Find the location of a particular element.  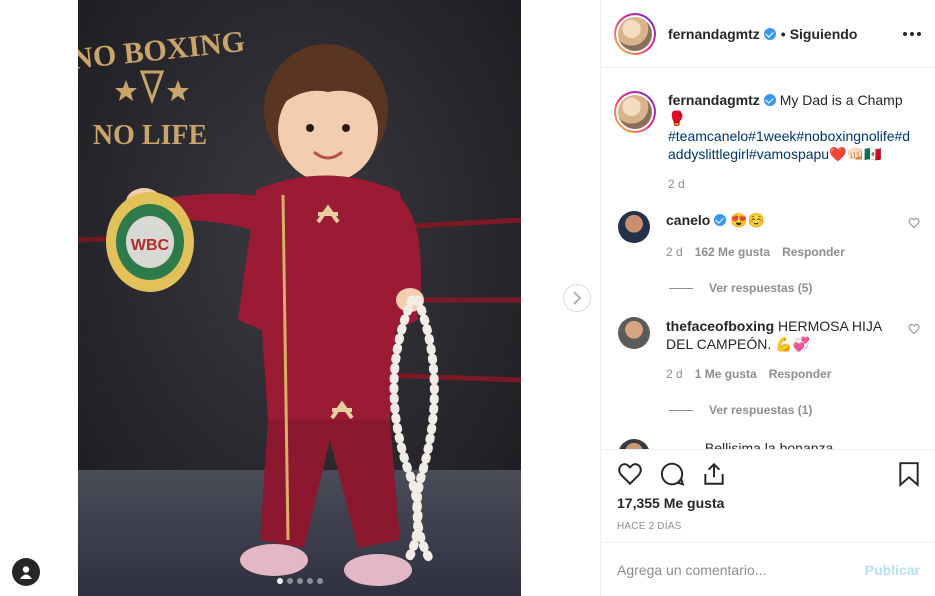

caption-avatar is located at coordinates (635, 112).